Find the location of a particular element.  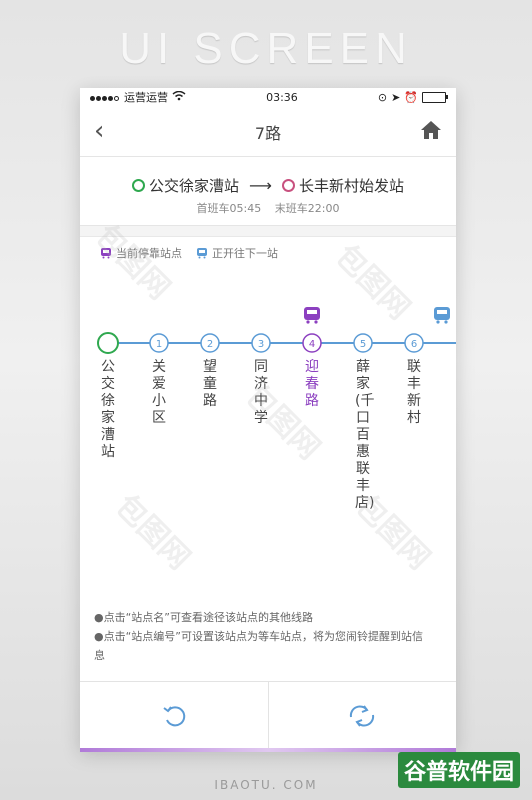

tip-text: ●点击“站点编号”可设置该站点为等车站点，将为您闹铃提醒到站信息 is located at coordinates (258, 646).